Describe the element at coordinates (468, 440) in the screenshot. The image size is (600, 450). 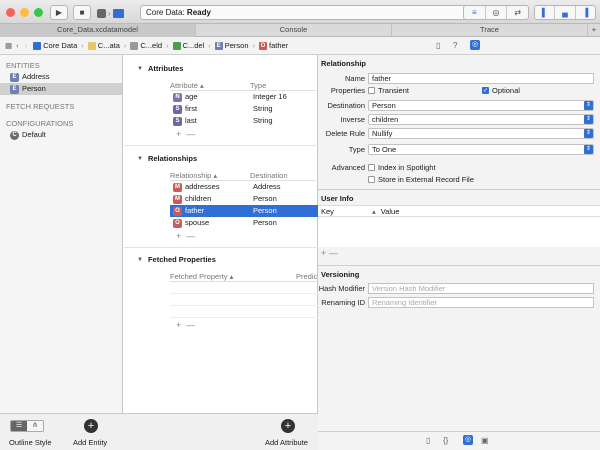
I see `object-library-icon: ◎` at that location.